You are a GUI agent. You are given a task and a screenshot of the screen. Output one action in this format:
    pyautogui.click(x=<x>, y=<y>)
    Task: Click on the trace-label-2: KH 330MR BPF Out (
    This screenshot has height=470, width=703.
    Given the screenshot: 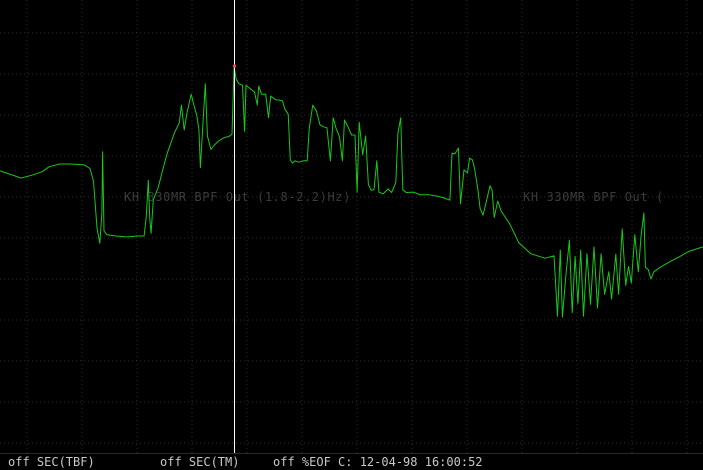 What is the action you would take?
    pyautogui.click(x=593, y=197)
    